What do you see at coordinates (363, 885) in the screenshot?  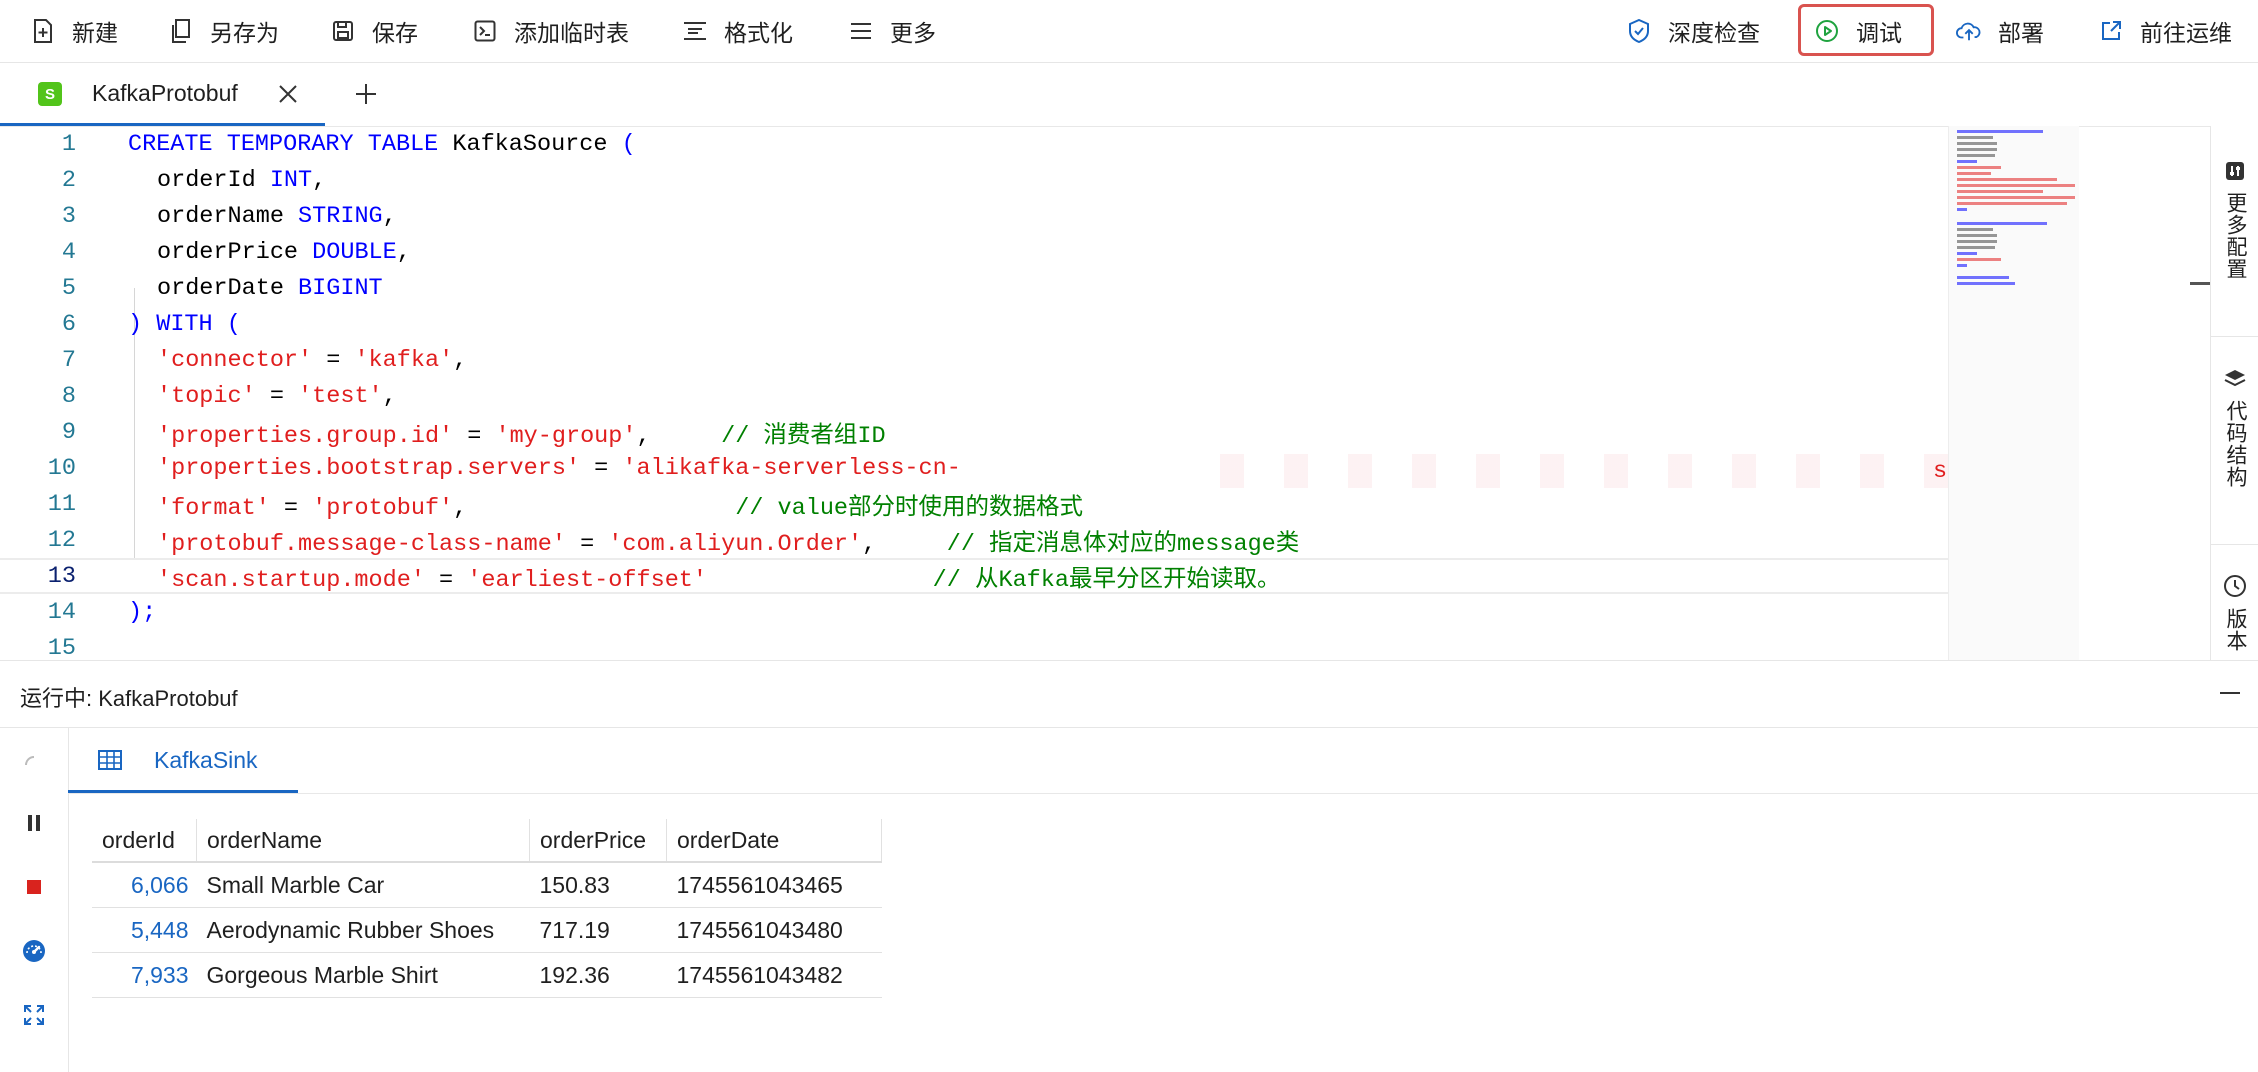 I see `cell-ordername: Small Marble Car` at bounding box center [363, 885].